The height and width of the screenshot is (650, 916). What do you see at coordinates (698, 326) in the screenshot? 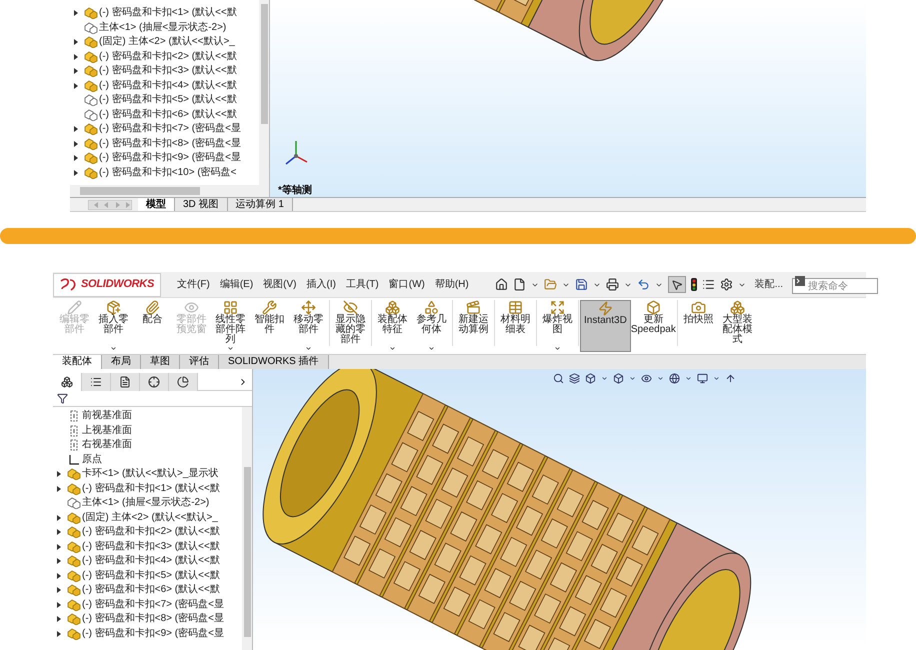
I see `ribbon-button: 拍快照` at bounding box center [698, 326].